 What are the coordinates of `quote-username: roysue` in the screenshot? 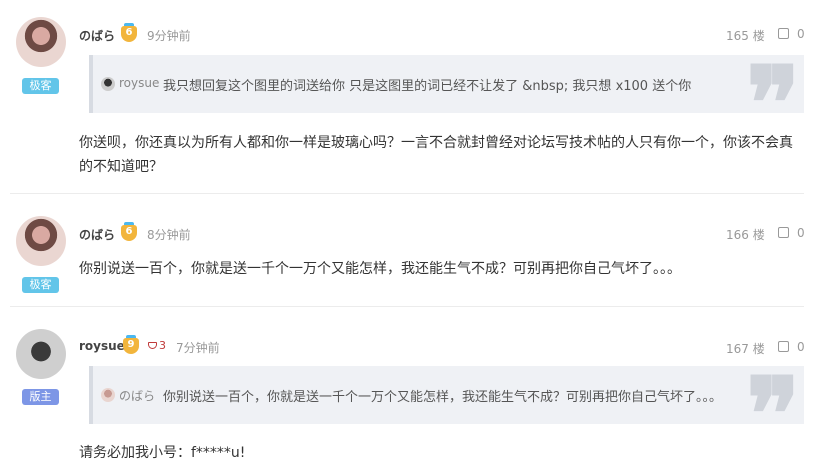 It's located at (139, 83).